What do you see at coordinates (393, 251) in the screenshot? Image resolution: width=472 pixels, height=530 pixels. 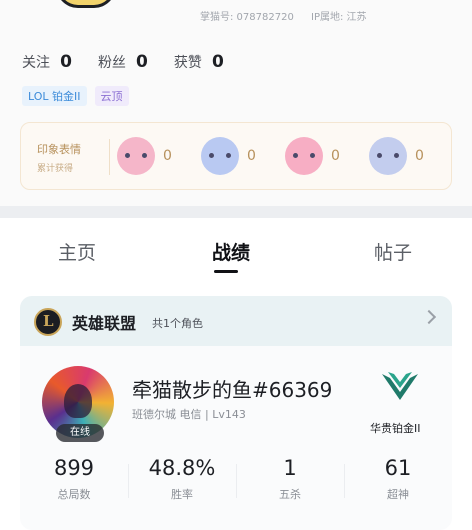 I see `tab-posts: 帖子` at bounding box center [393, 251].